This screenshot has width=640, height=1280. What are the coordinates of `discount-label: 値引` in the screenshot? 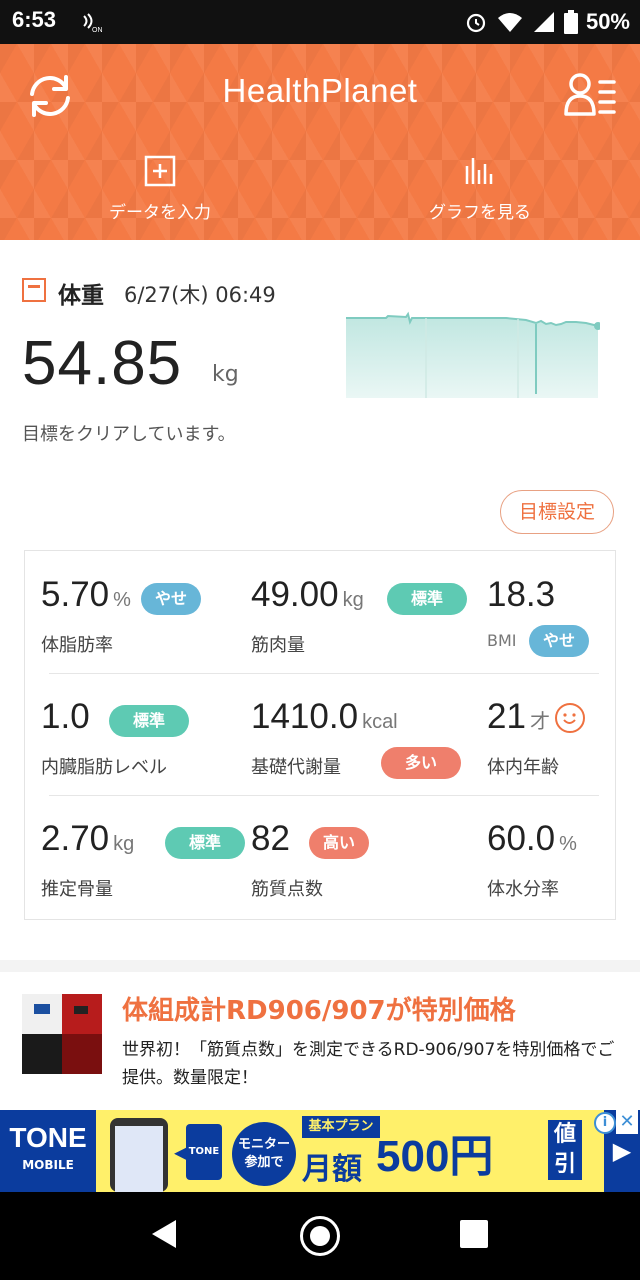 It's located at (565, 1150).